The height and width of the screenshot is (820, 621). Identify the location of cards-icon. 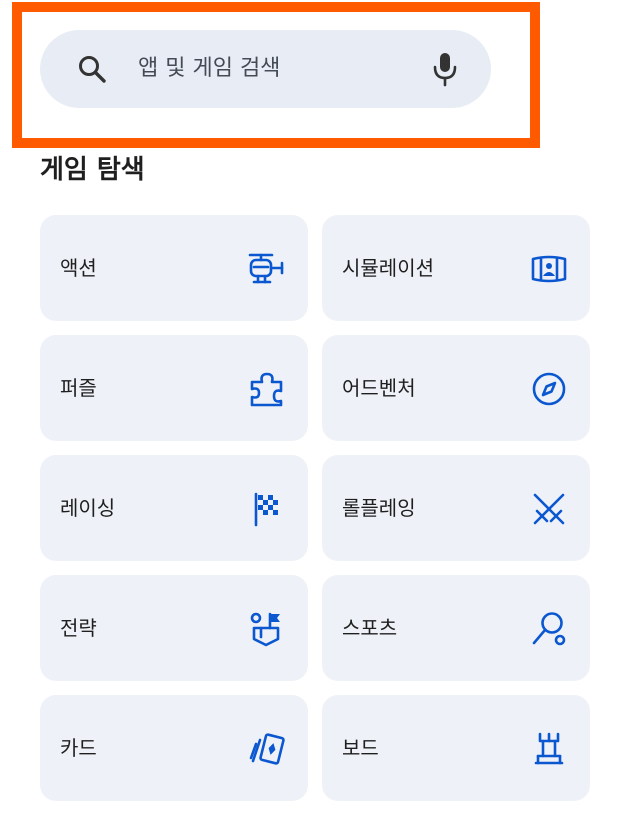
(267, 749).